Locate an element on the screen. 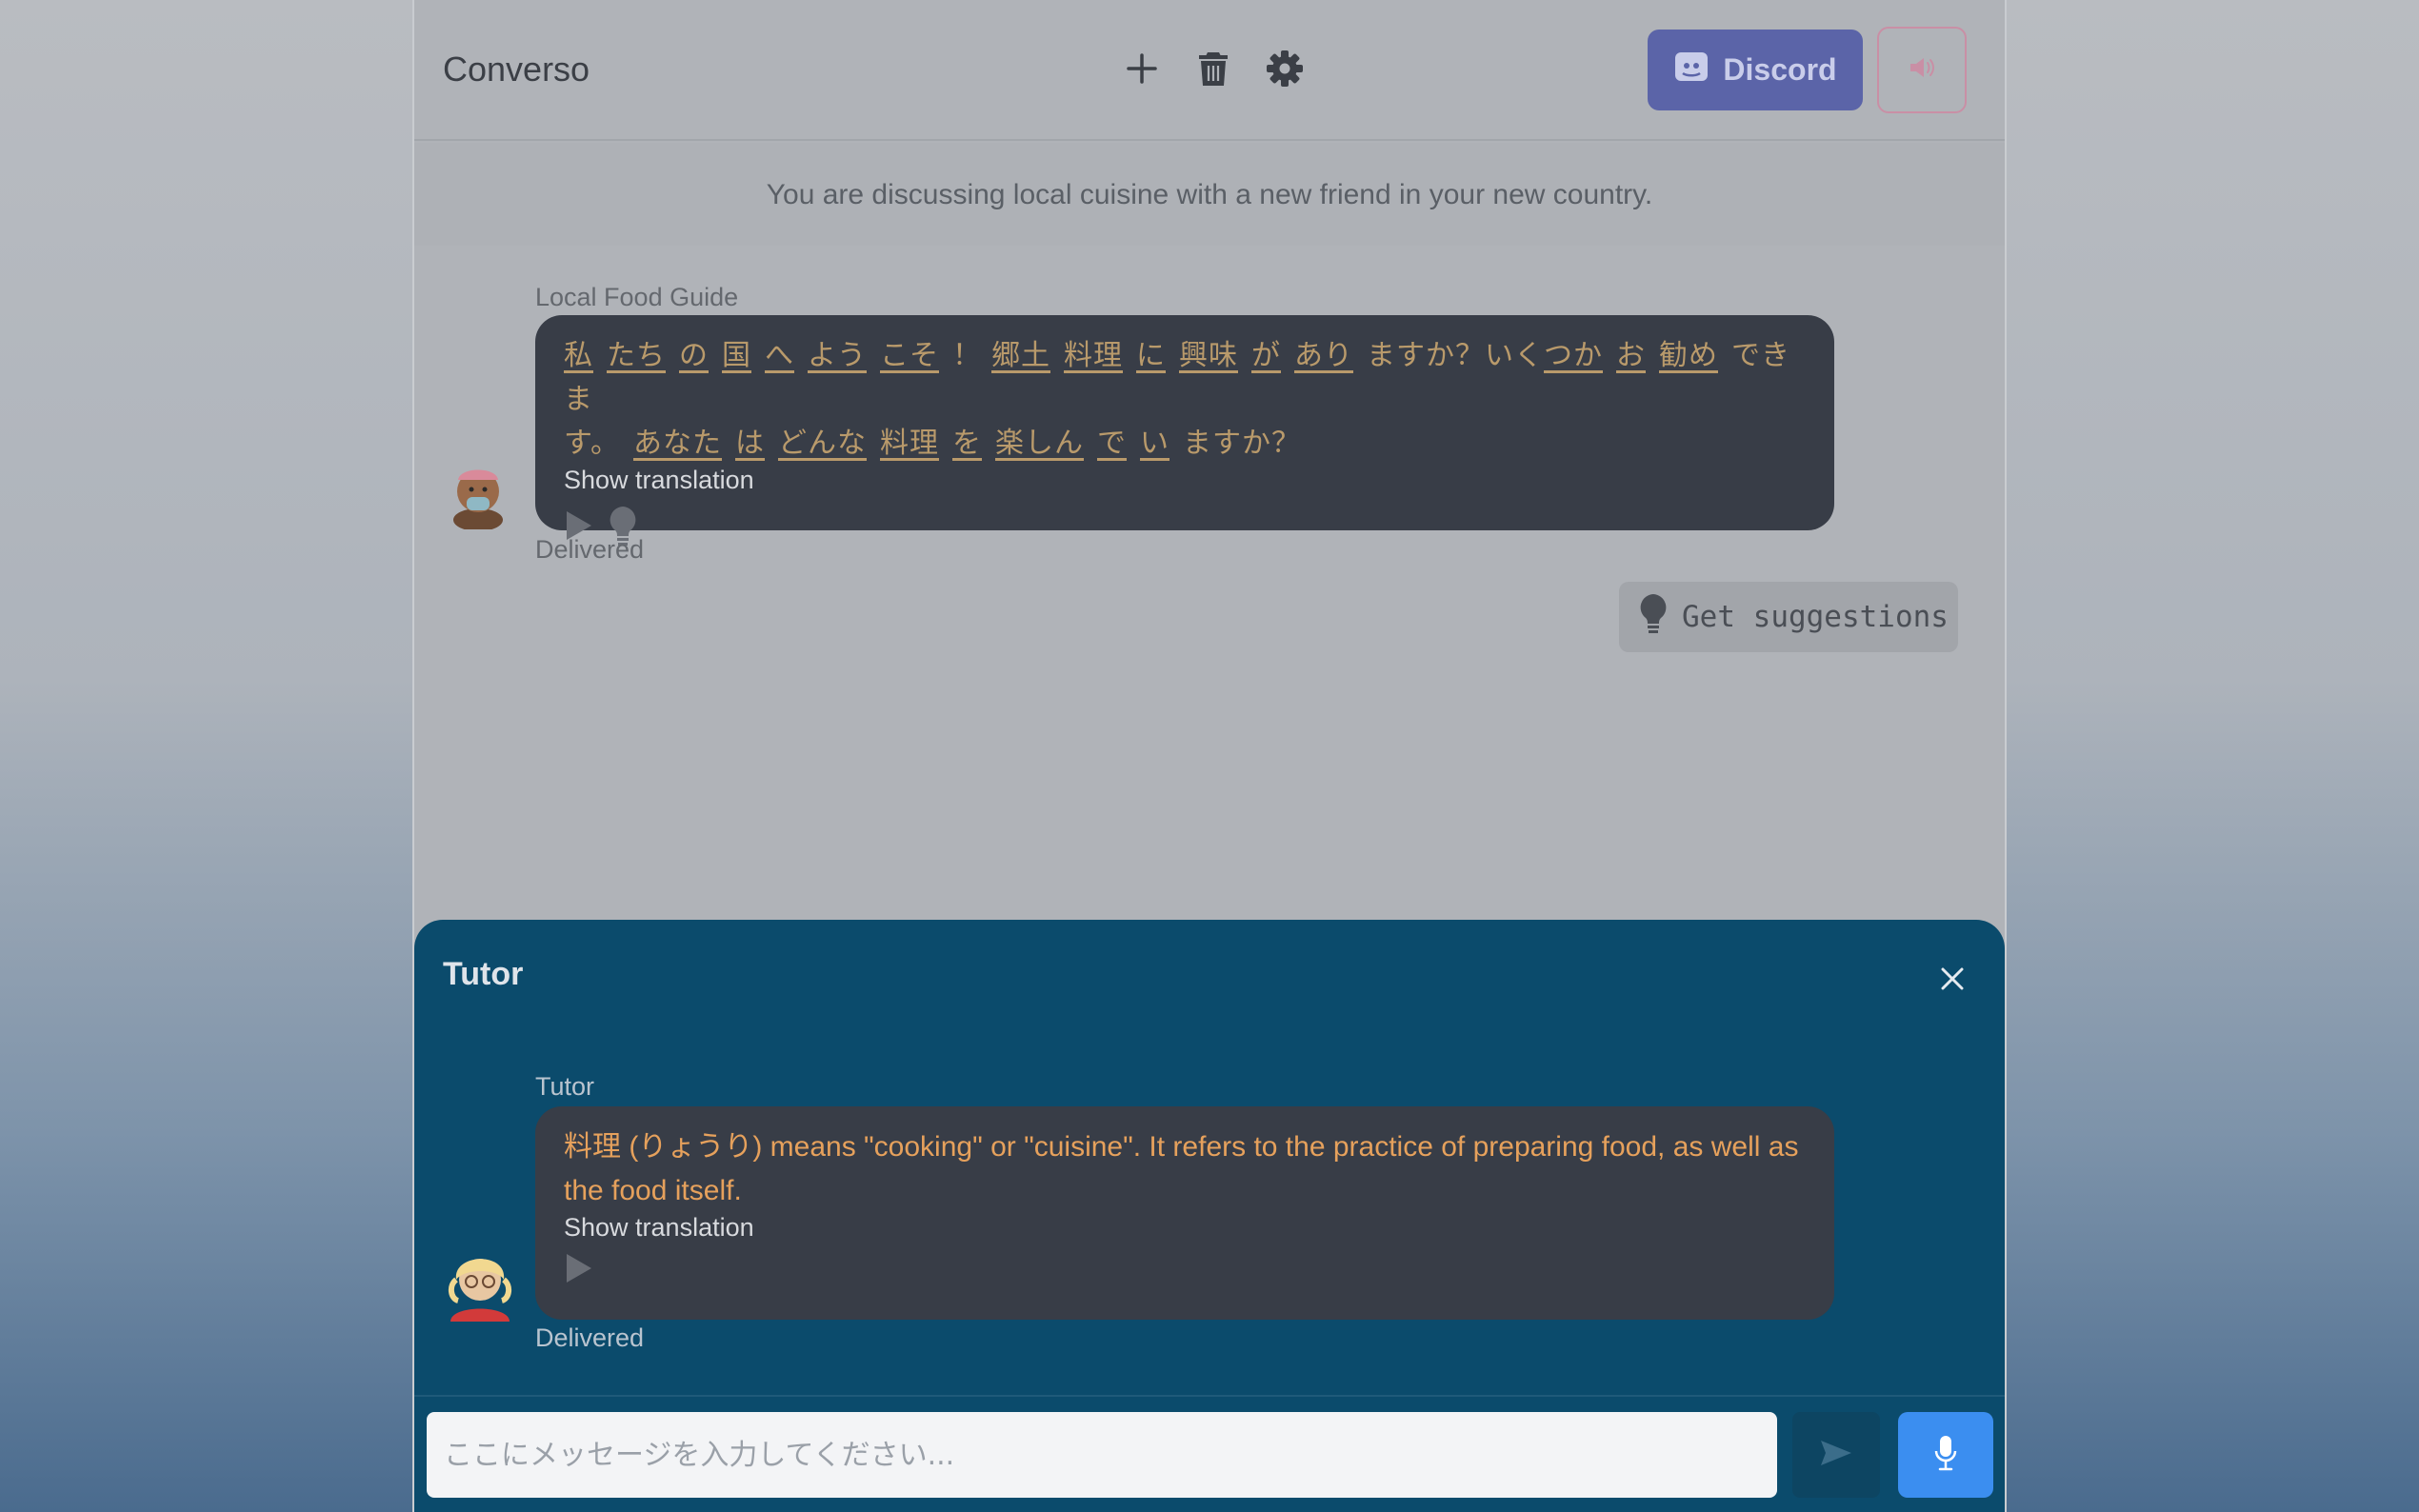  word: あなた is located at coordinates (677, 443).